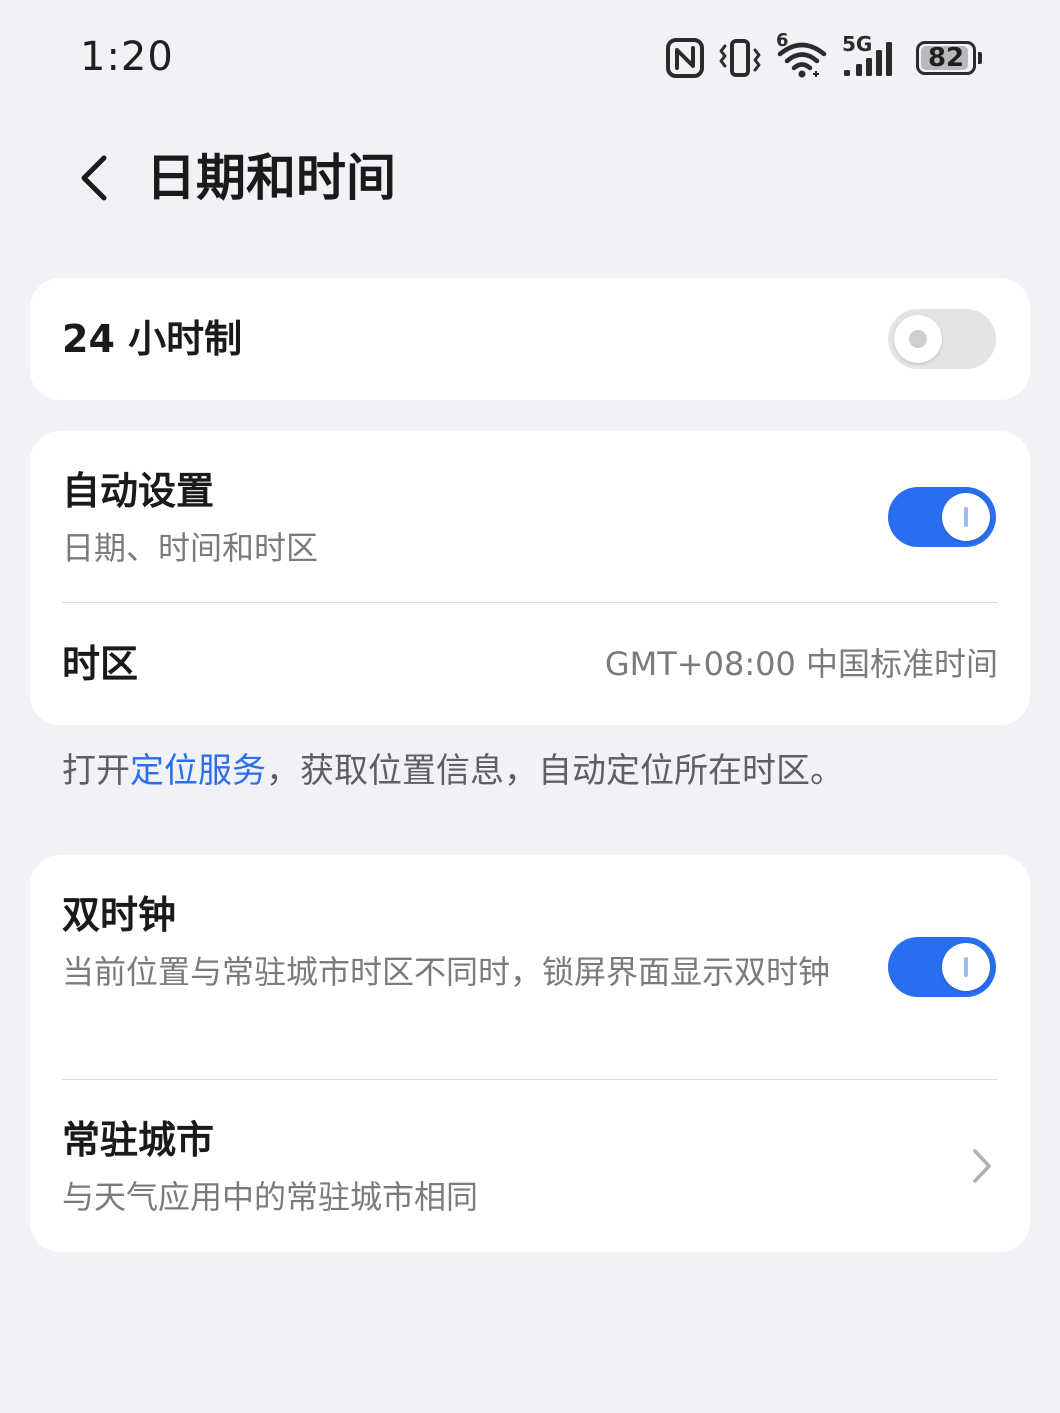 The width and height of the screenshot is (1060, 1413). What do you see at coordinates (119, 915) in the screenshot?
I see `row-dual-clock-title: 双时钟` at bounding box center [119, 915].